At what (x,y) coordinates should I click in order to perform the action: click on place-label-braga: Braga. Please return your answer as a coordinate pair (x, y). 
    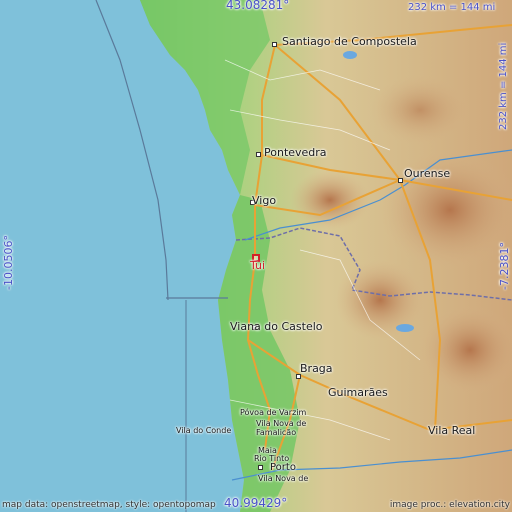
    Looking at the image, I should click on (316, 368).